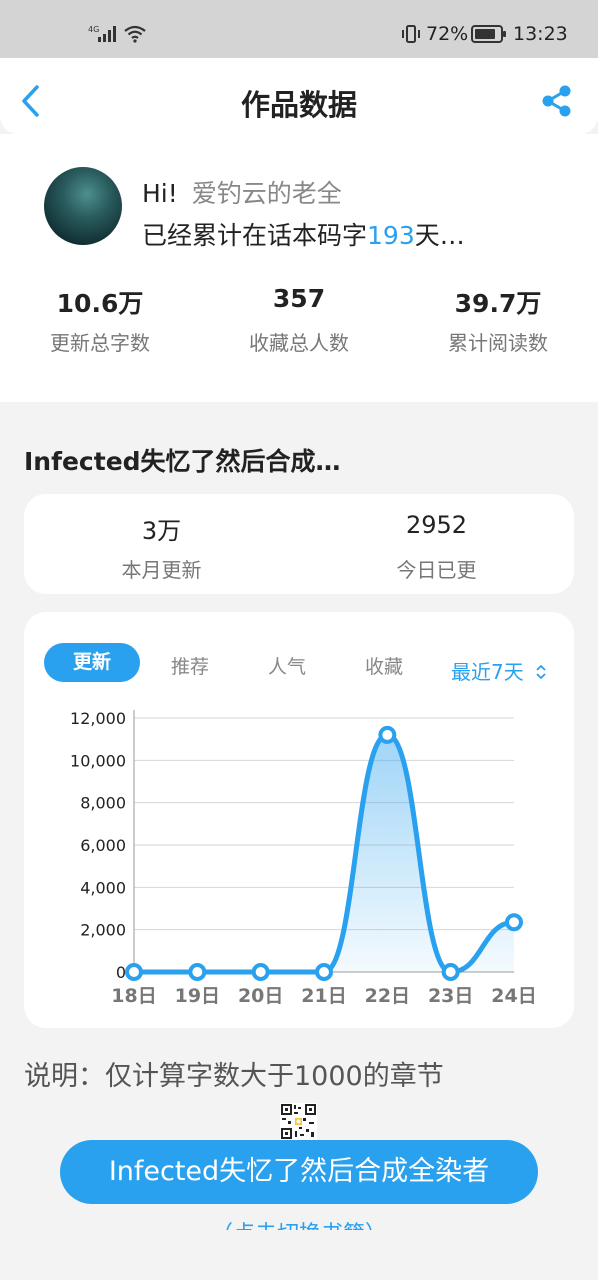 This screenshot has height=1280, width=598. I want to click on y-tick-label: 0, so click(121, 972).